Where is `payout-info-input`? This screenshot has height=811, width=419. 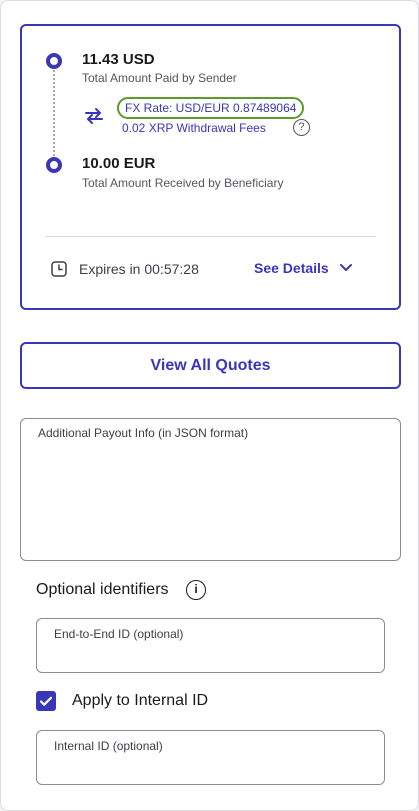 payout-info-input is located at coordinates (210, 499).